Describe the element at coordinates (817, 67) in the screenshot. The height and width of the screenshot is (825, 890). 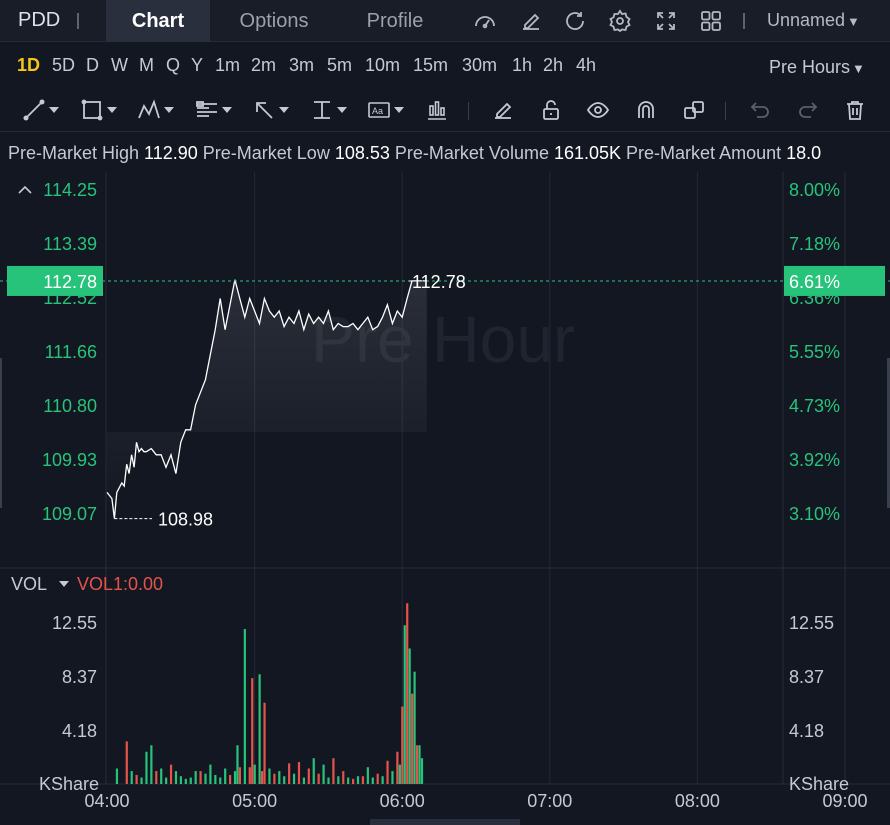
I see `session-dropdown: Pre Hours ▼` at that location.